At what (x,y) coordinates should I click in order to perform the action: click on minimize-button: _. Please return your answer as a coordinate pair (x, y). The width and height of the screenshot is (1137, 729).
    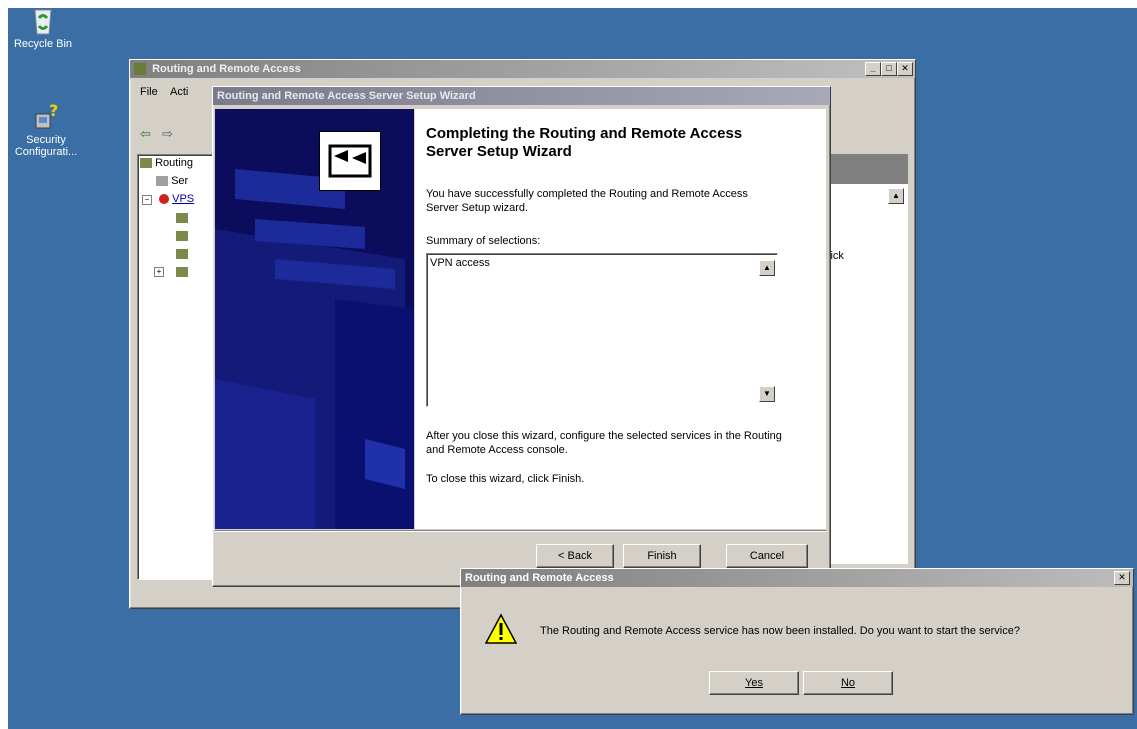
    Looking at the image, I should click on (873, 69).